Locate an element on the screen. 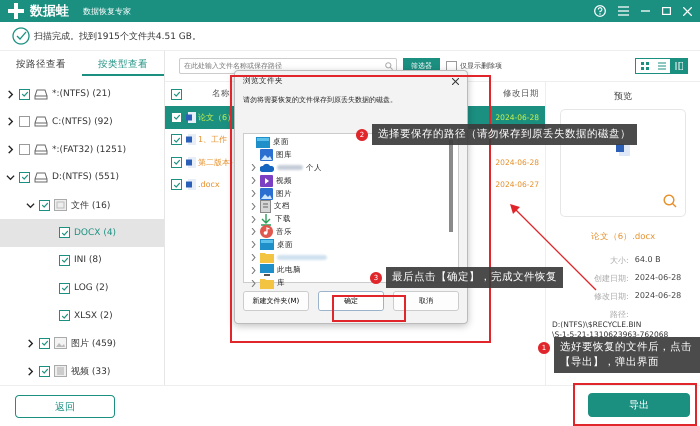 The image size is (700, 426). field-label: 创建日期: is located at coordinates (611, 278).